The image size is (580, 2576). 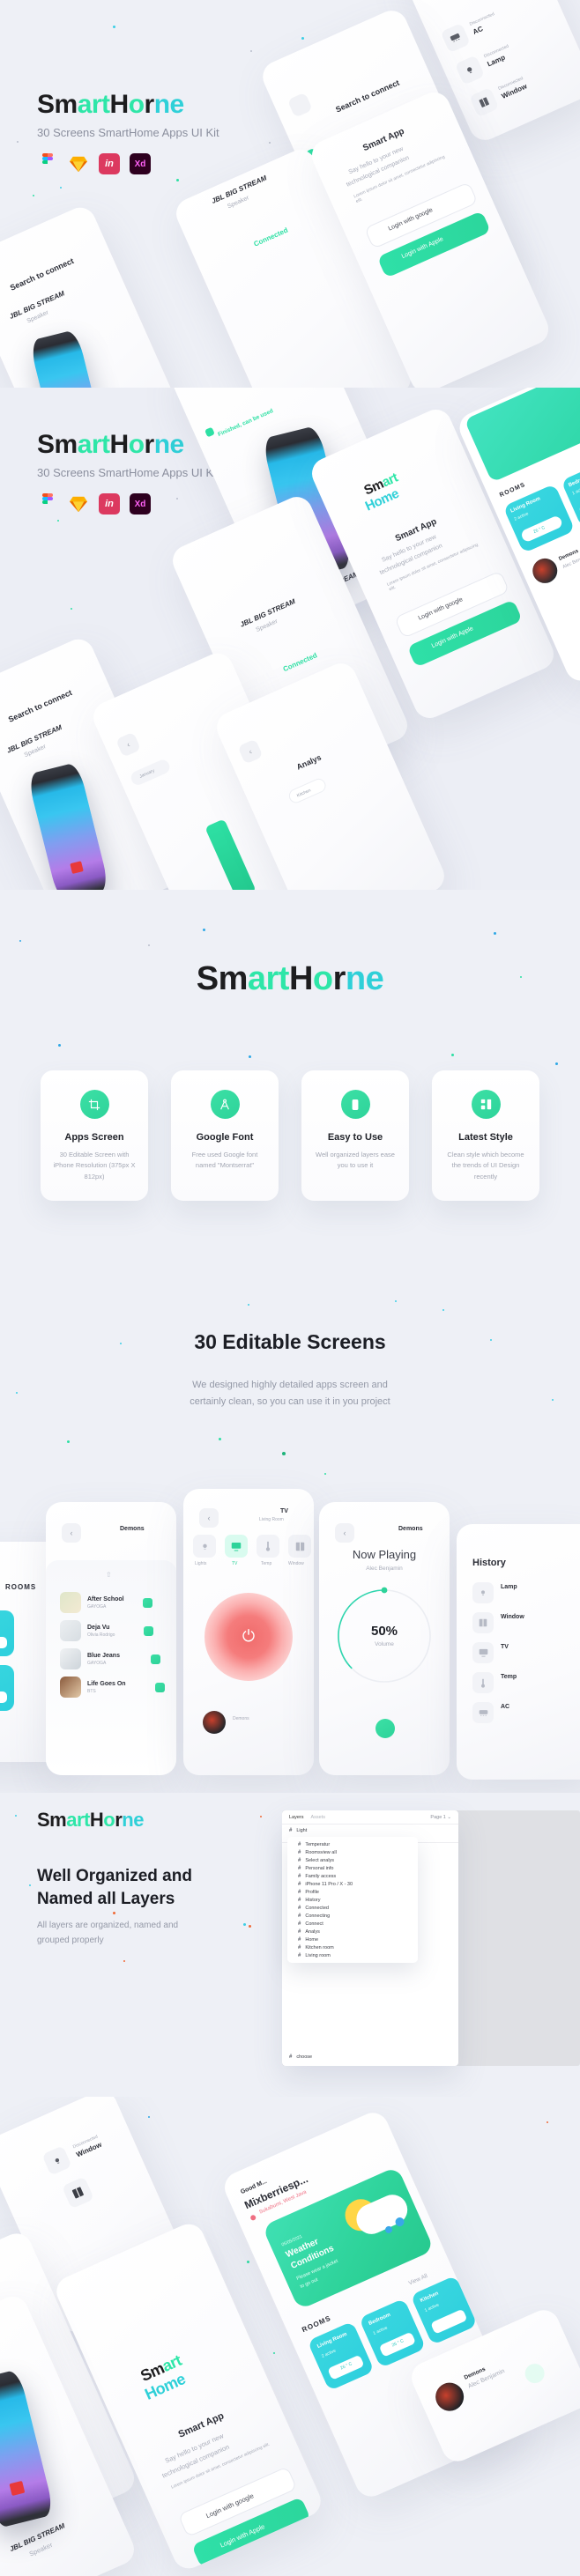 What do you see at coordinates (319, 1947) in the screenshot?
I see `layer-label: Kitchen room` at bounding box center [319, 1947].